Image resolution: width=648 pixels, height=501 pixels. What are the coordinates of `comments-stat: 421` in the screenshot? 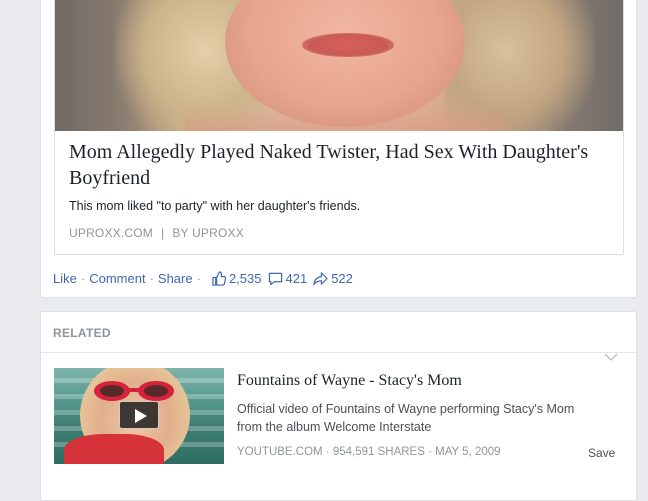 It's located at (288, 278).